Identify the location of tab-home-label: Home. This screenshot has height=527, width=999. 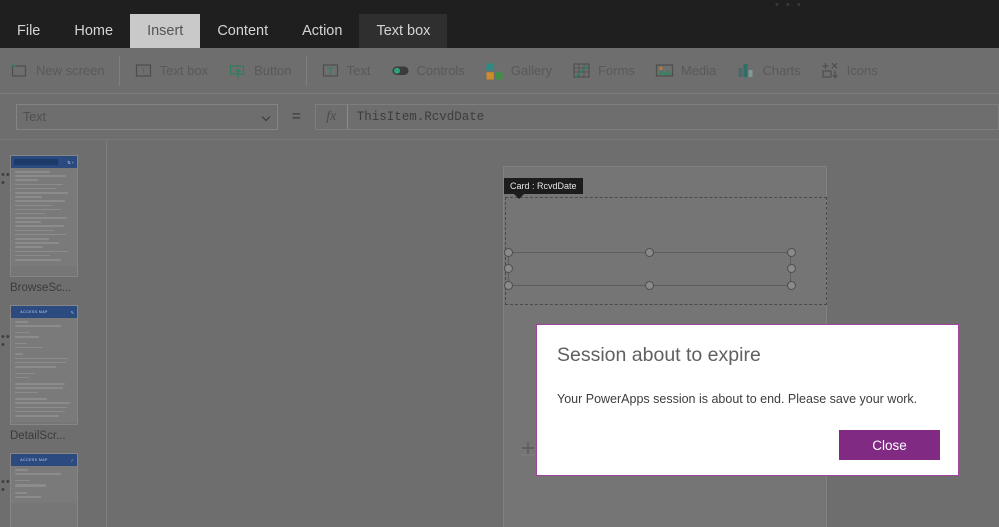
(94, 31).